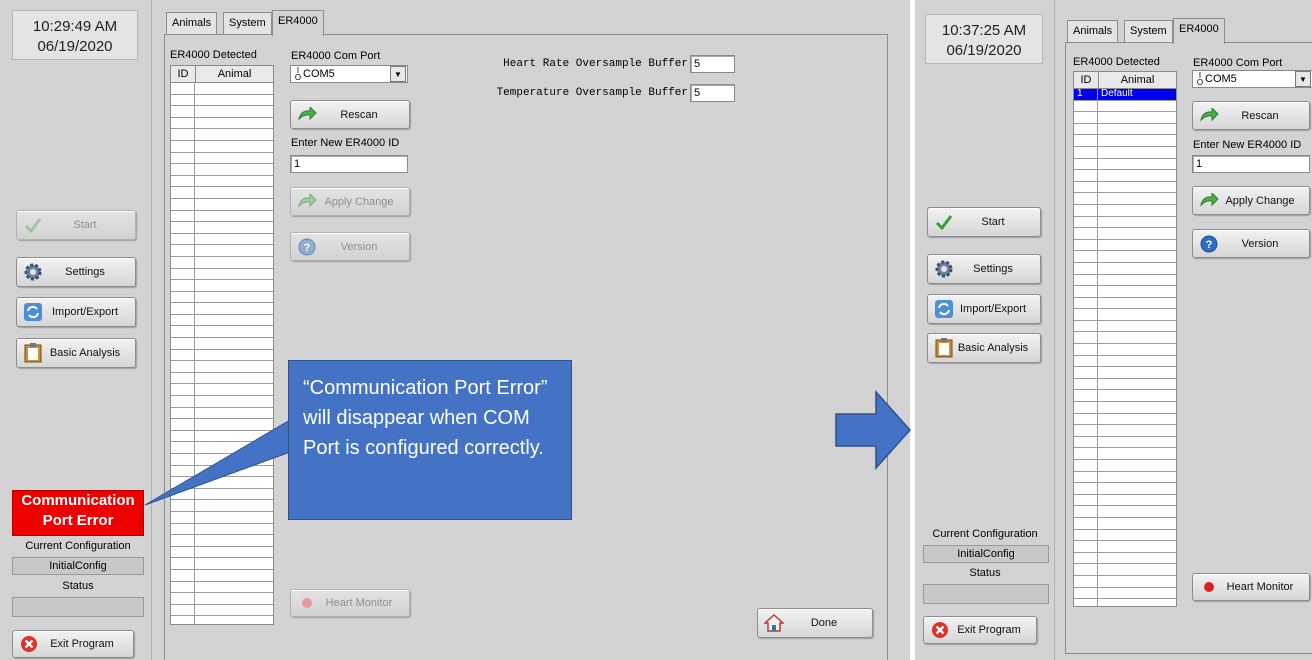 This screenshot has width=1312, height=660. I want to click on tab-system: System, so click(1148, 31).